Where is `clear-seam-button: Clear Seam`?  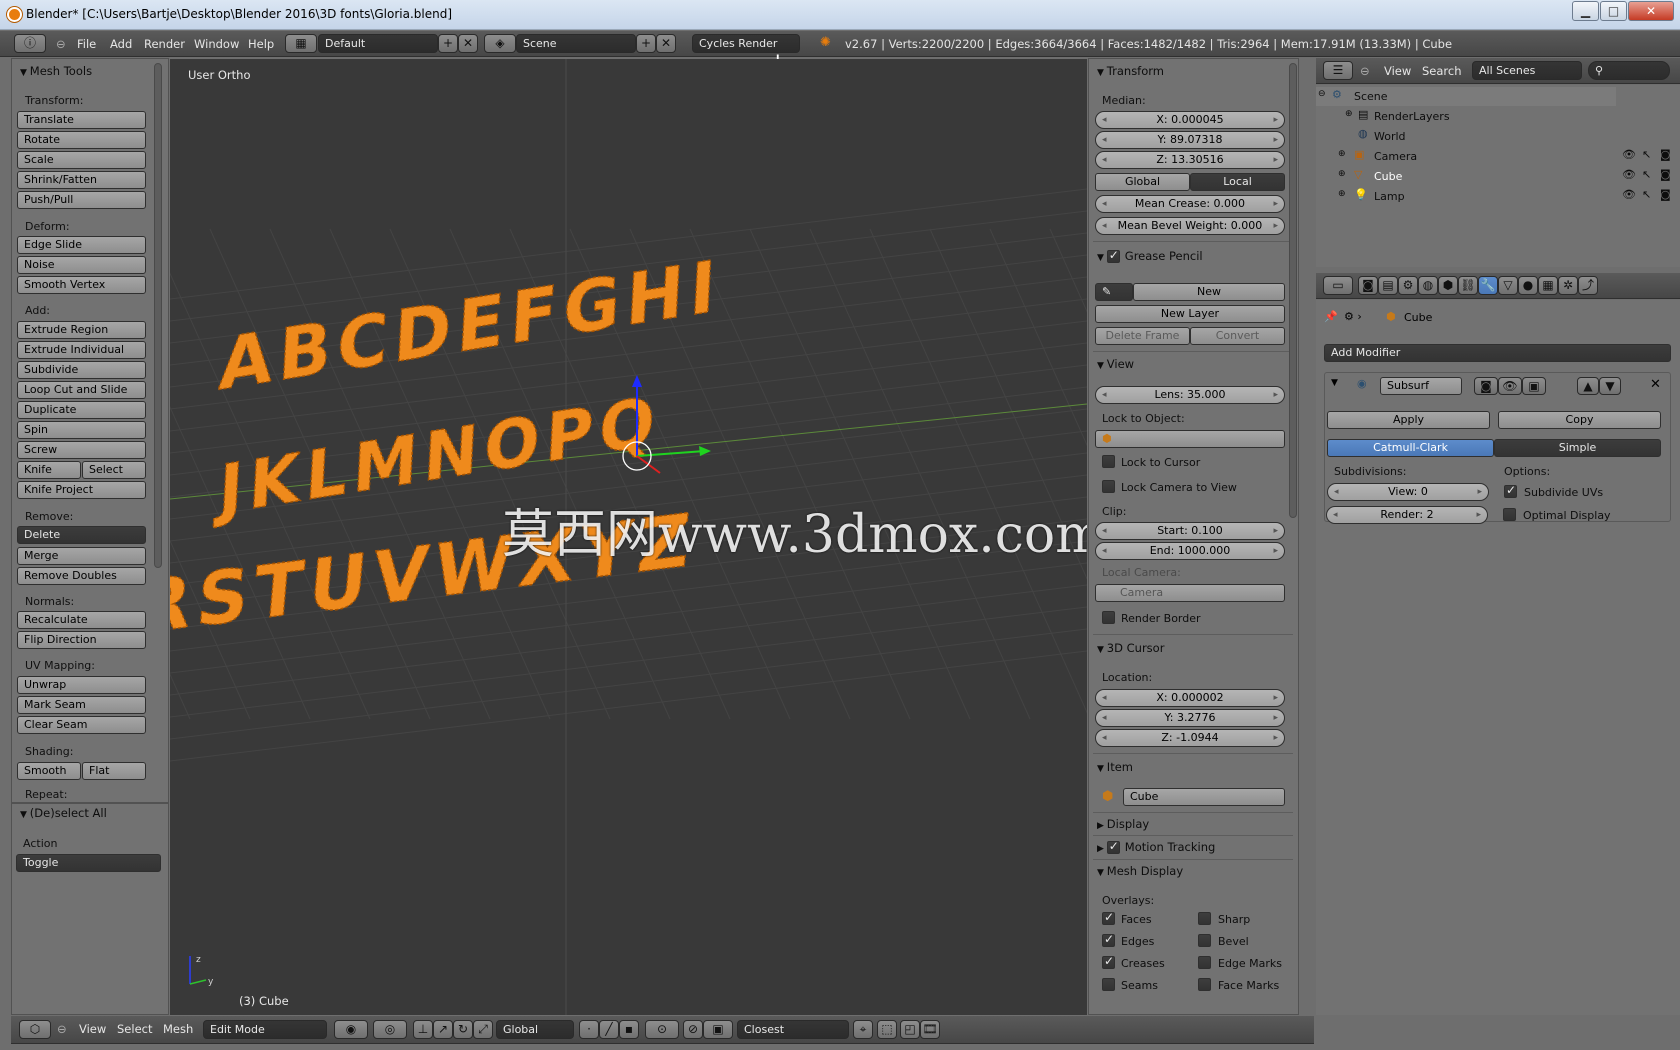
clear-seam-button: Clear Seam is located at coordinates (81, 725).